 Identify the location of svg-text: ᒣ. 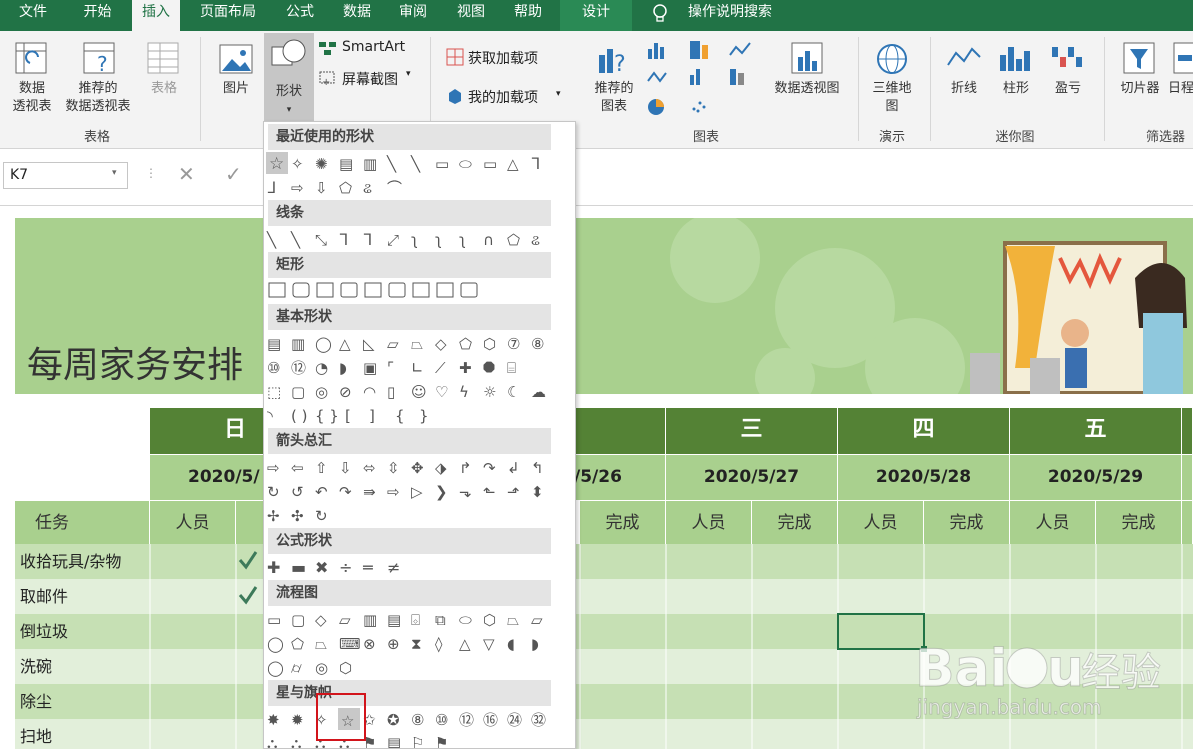
(535, 164).